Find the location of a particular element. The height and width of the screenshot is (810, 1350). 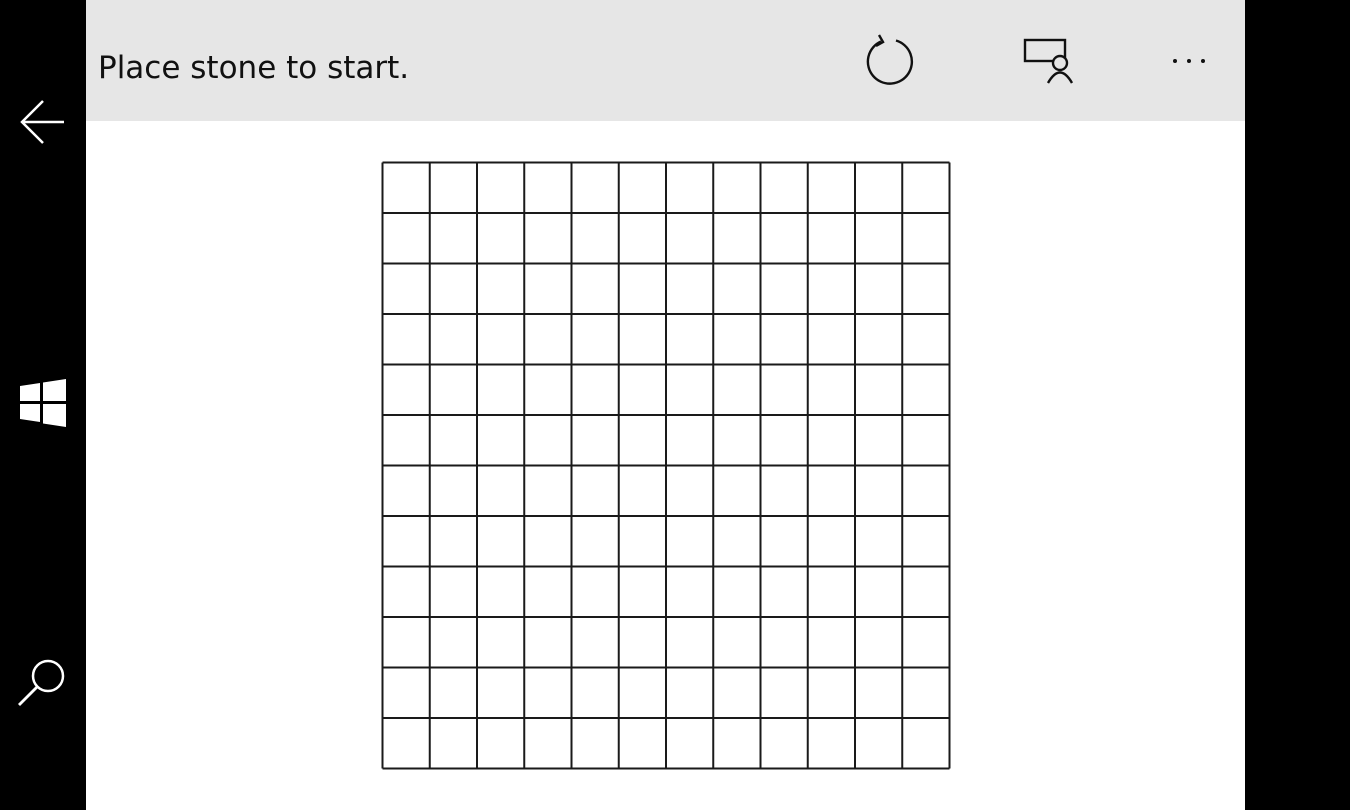

search-button is located at coordinates (43, 683).